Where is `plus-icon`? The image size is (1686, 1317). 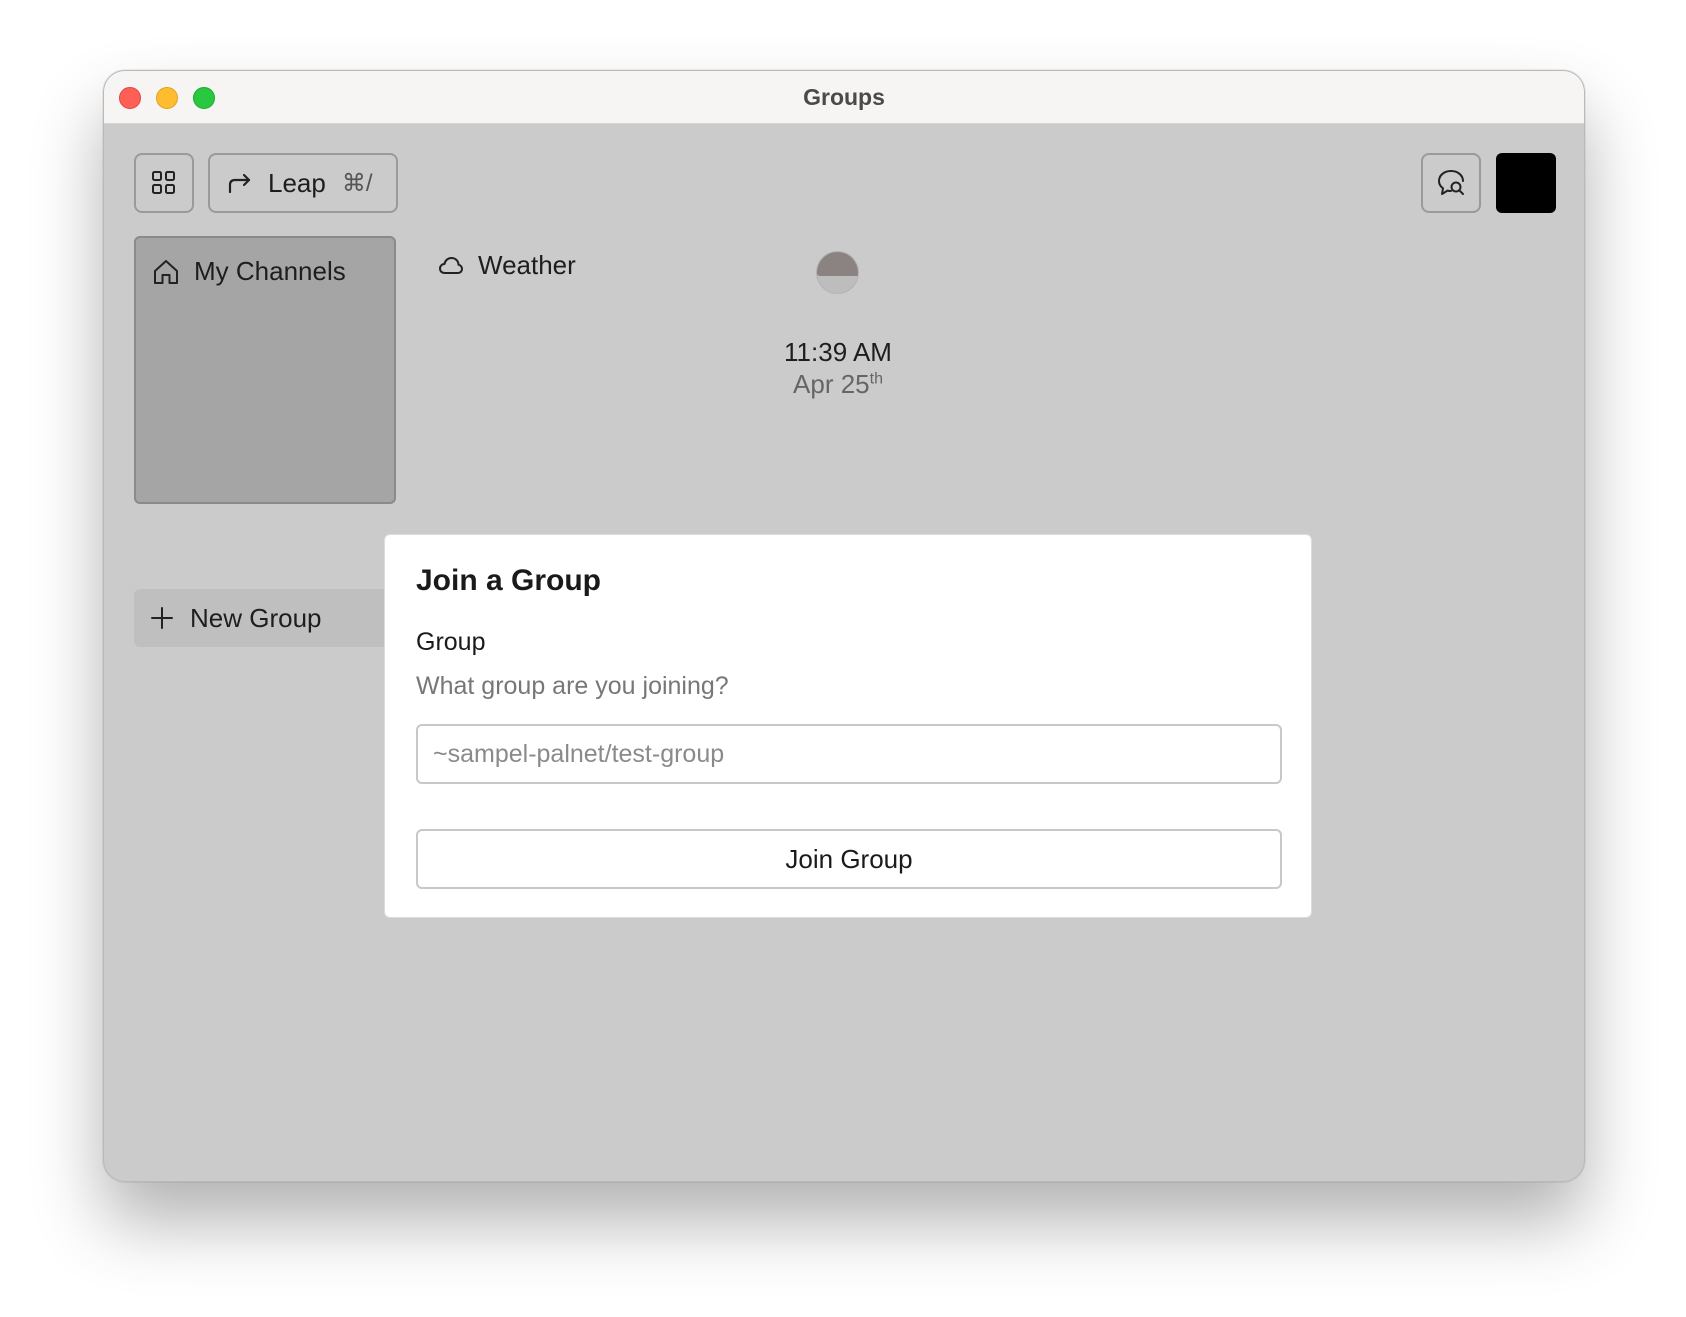
plus-icon is located at coordinates (162, 618).